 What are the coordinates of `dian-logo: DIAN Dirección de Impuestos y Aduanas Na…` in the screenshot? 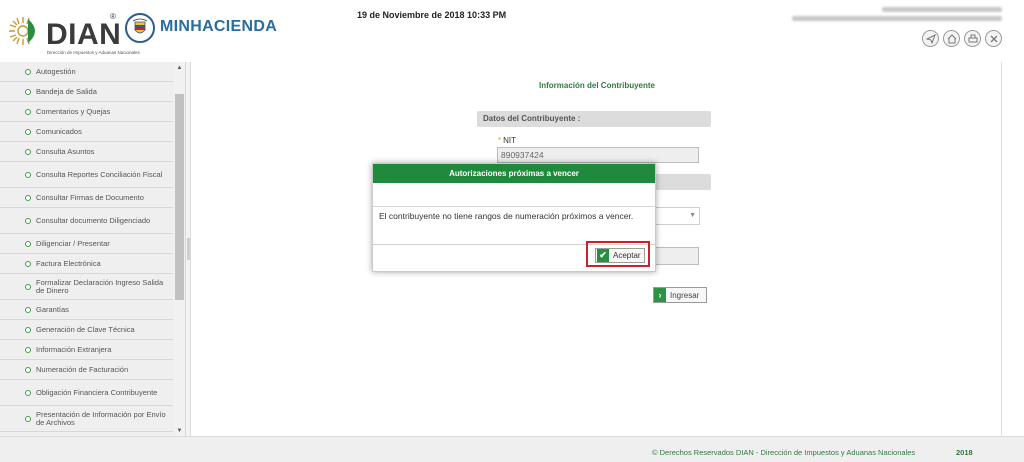 It's located at (73, 32).